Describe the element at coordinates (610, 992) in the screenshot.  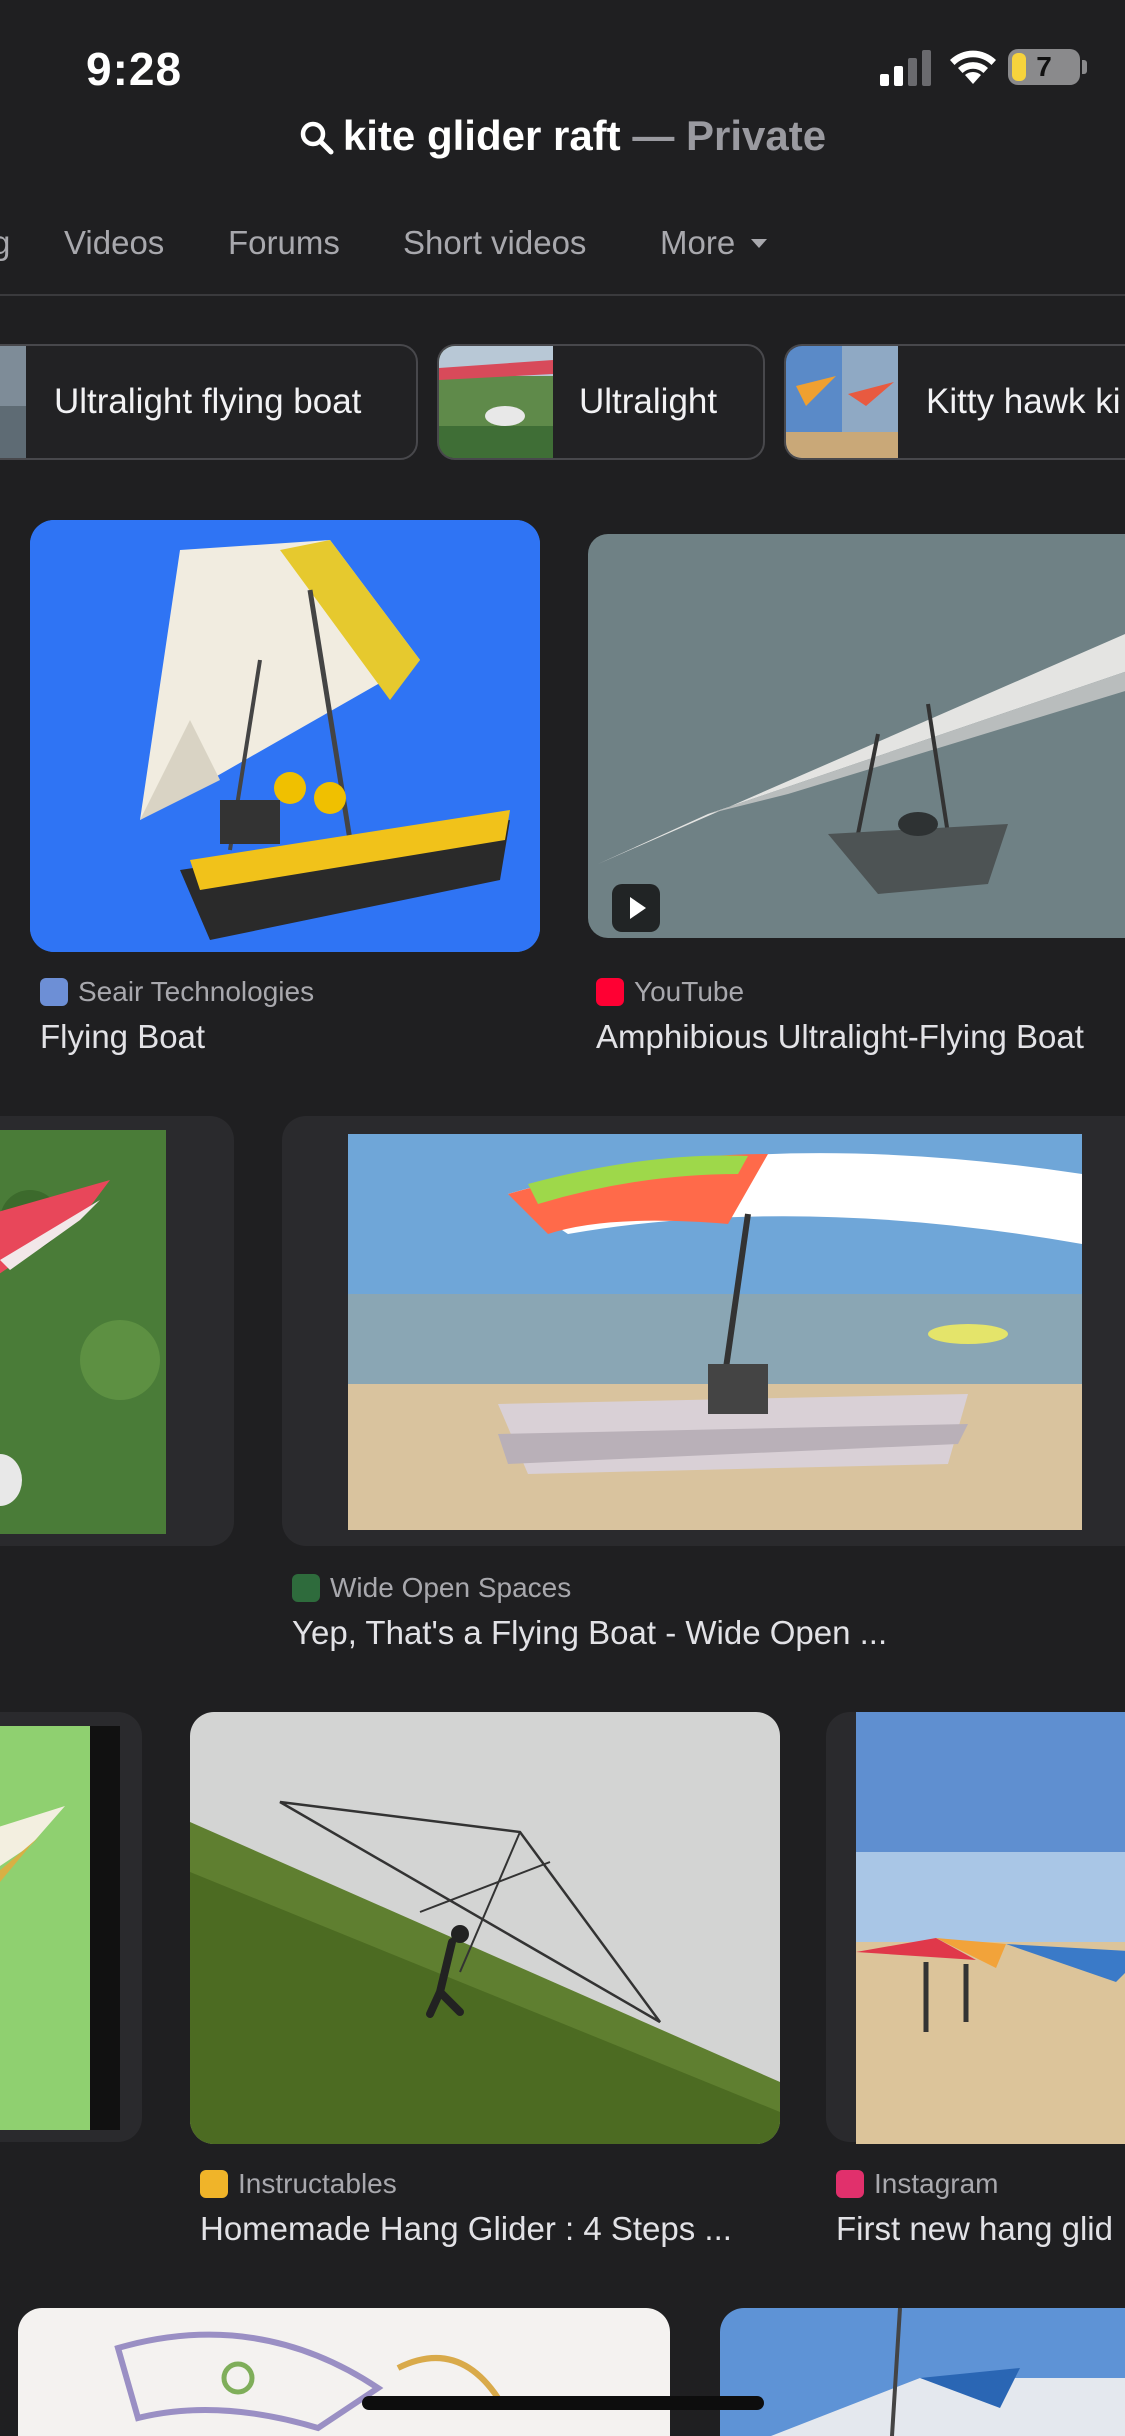
I see `youtube-icon` at that location.